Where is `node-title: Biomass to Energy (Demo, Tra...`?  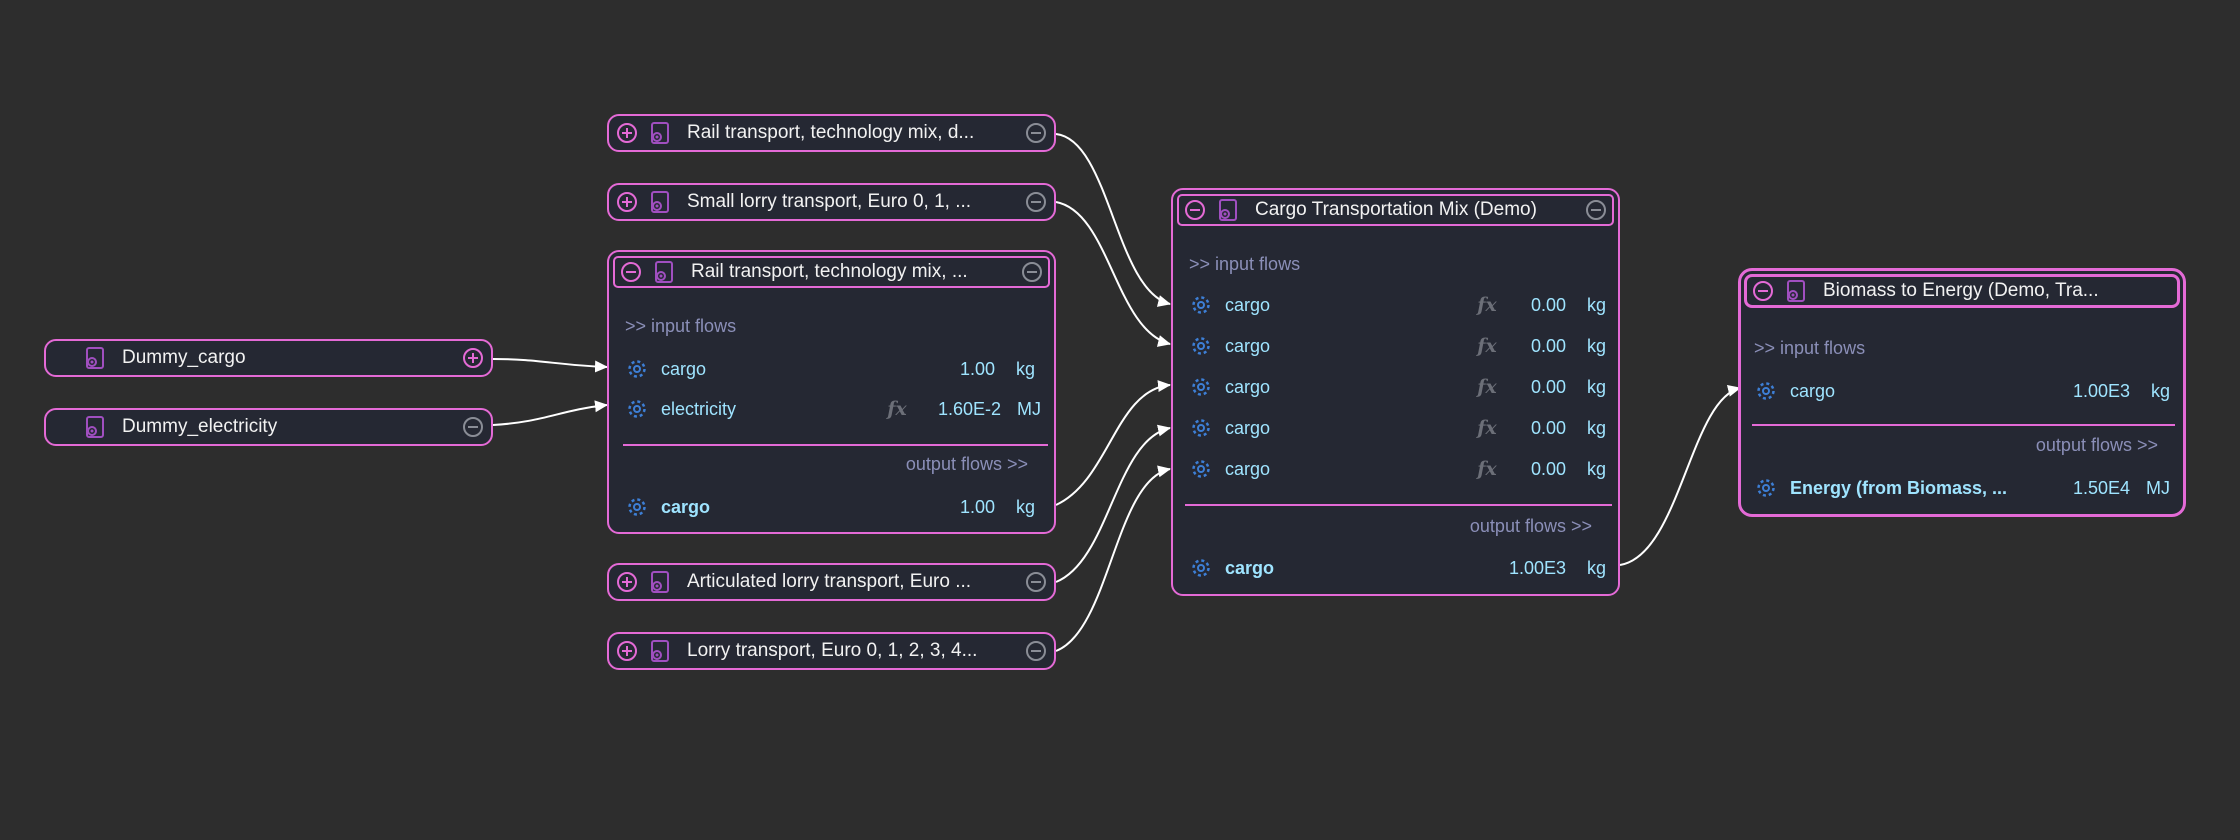
node-title: Biomass to Energy (Demo, Tra... is located at coordinates (1961, 290).